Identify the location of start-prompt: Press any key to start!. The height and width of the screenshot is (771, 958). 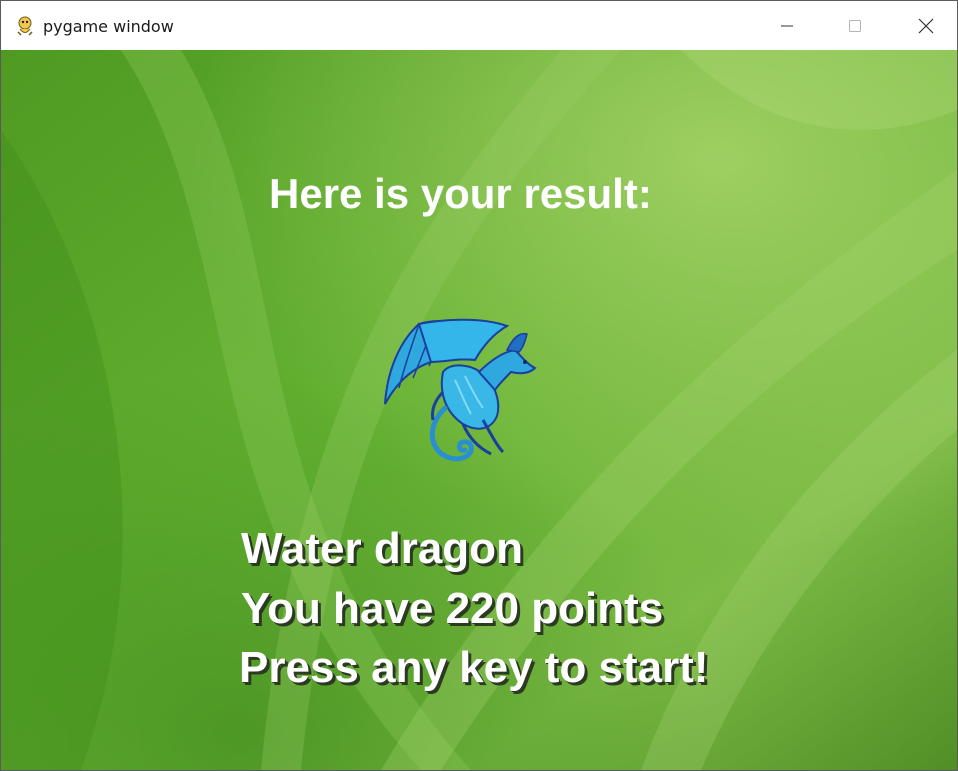
(474, 667).